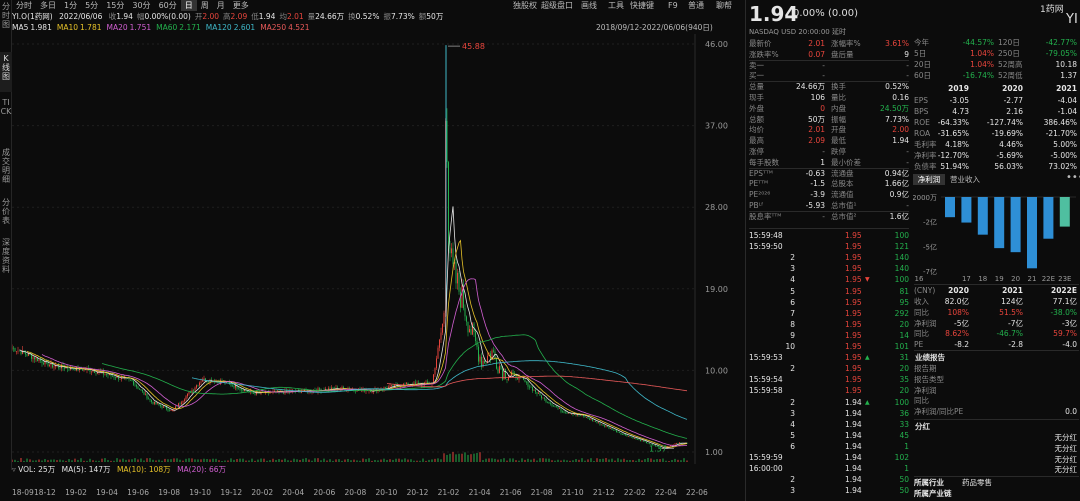 The image size is (1080, 501). Describe the element at coordinates (367, 16) in the screenshot. I see `info-value: 0.52%` at that location.